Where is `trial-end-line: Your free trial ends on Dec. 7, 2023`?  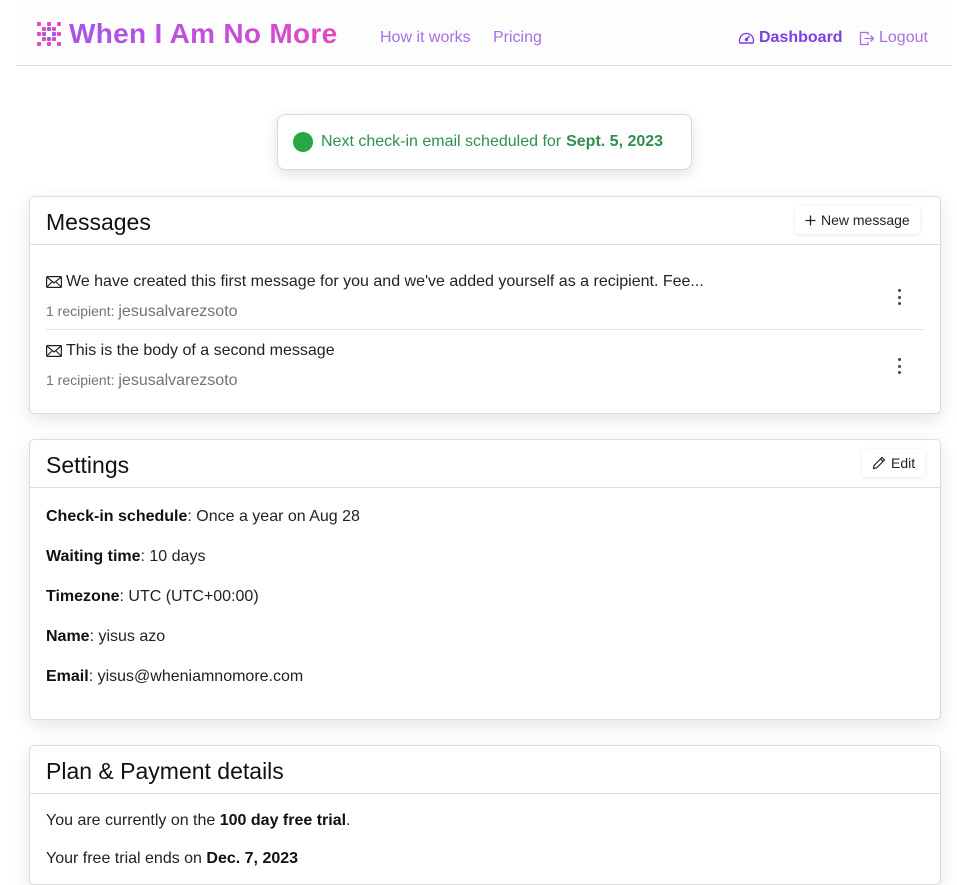
trial-end-line: Your free trial ends on Dec. 7, 2023 is located at coordinates (172, 859).